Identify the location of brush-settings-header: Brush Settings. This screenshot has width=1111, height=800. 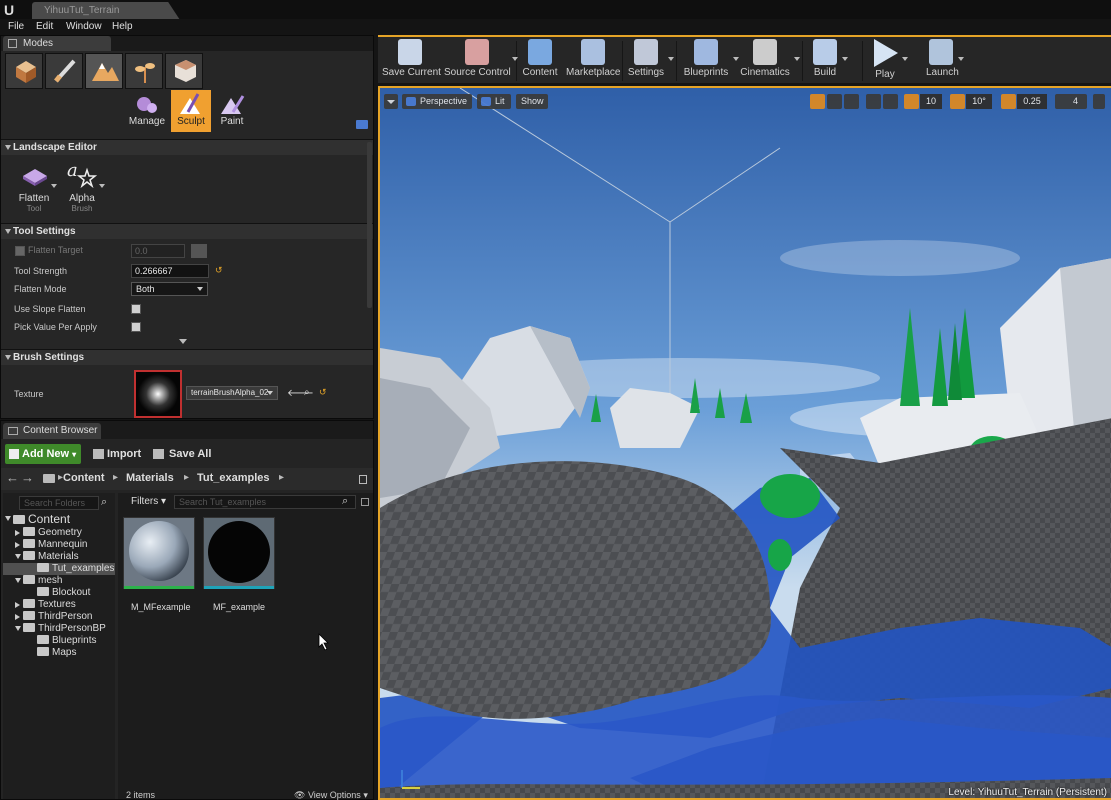
(187, 357).